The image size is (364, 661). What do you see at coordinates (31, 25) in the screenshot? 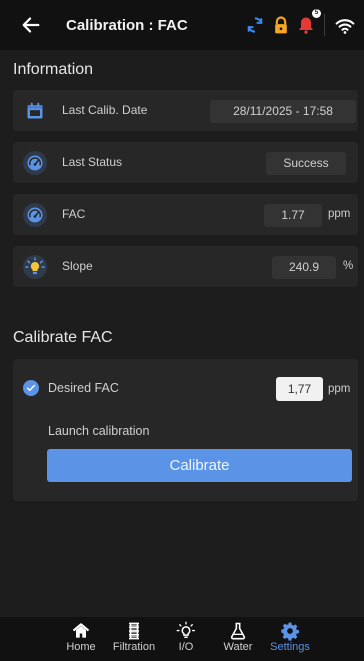
I see `back-arrow-icon` at bounding box center [31, 25].